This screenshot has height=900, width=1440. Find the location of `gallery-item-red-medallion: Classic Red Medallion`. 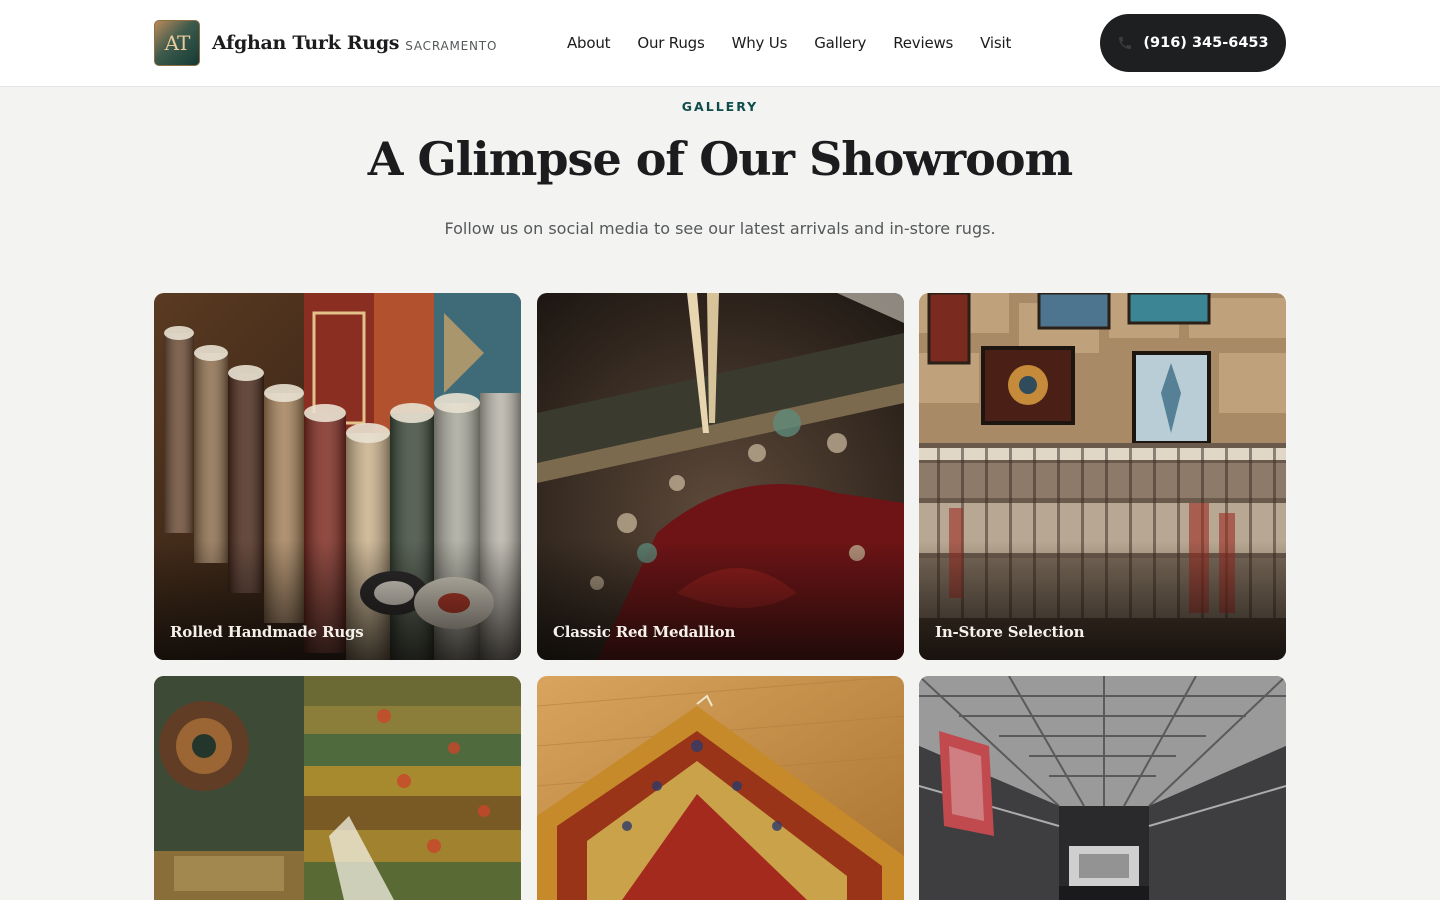

gallery-item-red-medallion: Classic Red Medallion is located at coordinates (720, 476).